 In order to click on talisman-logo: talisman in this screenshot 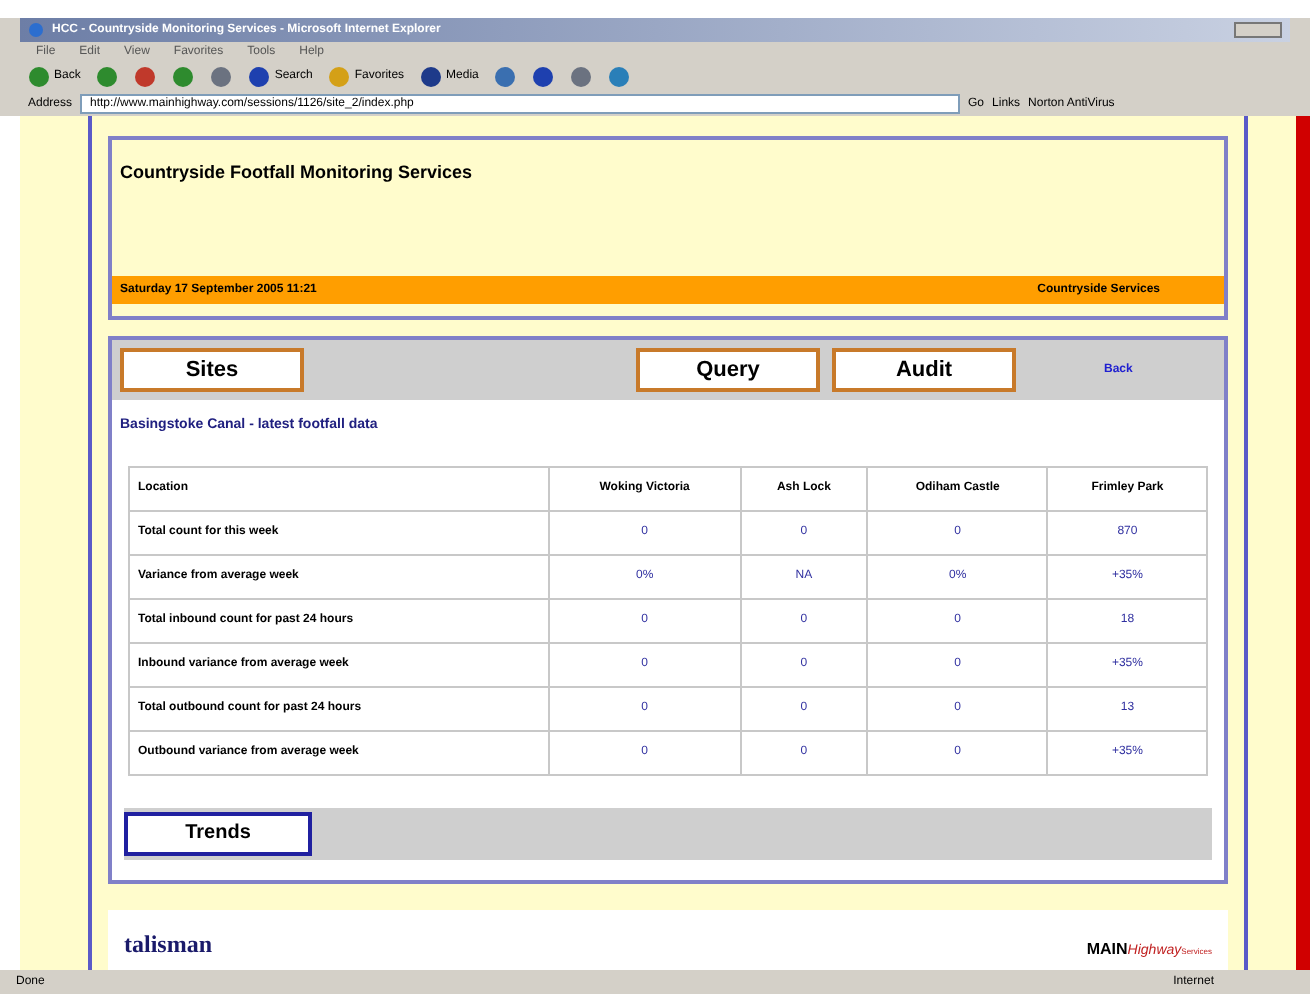, I will do `click(168, 945)`.